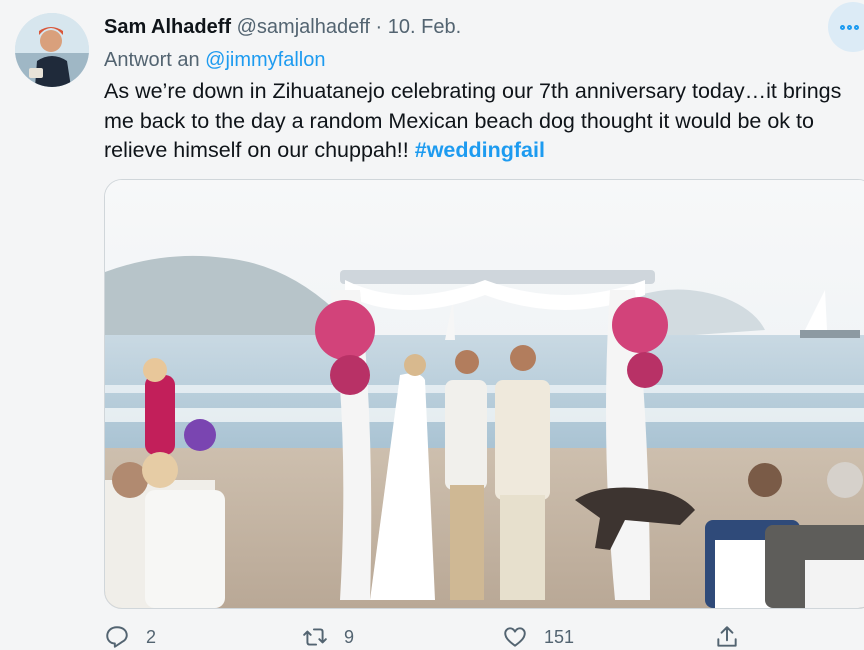 The width and height of the screenshot is (864, 650). Describe the element at coordinates (480, 150) in the screenshot. I see `hashtag-link: #weddingfail` at that location.